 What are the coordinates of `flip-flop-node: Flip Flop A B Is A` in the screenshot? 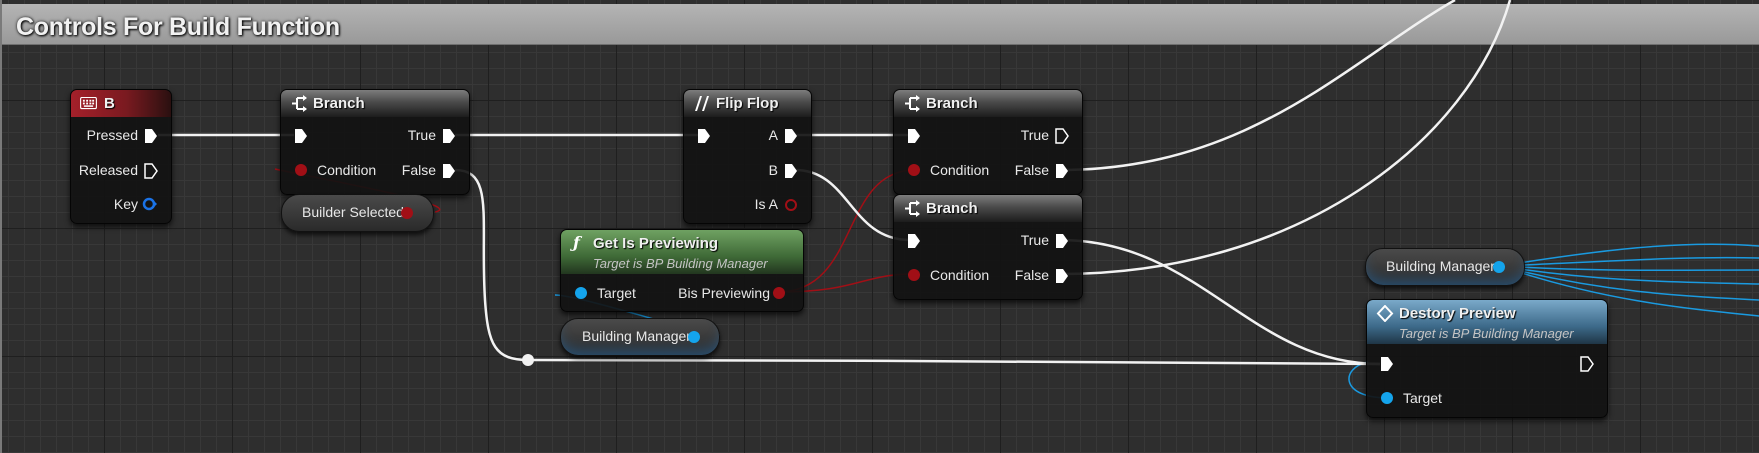 It's located at (747, 156).